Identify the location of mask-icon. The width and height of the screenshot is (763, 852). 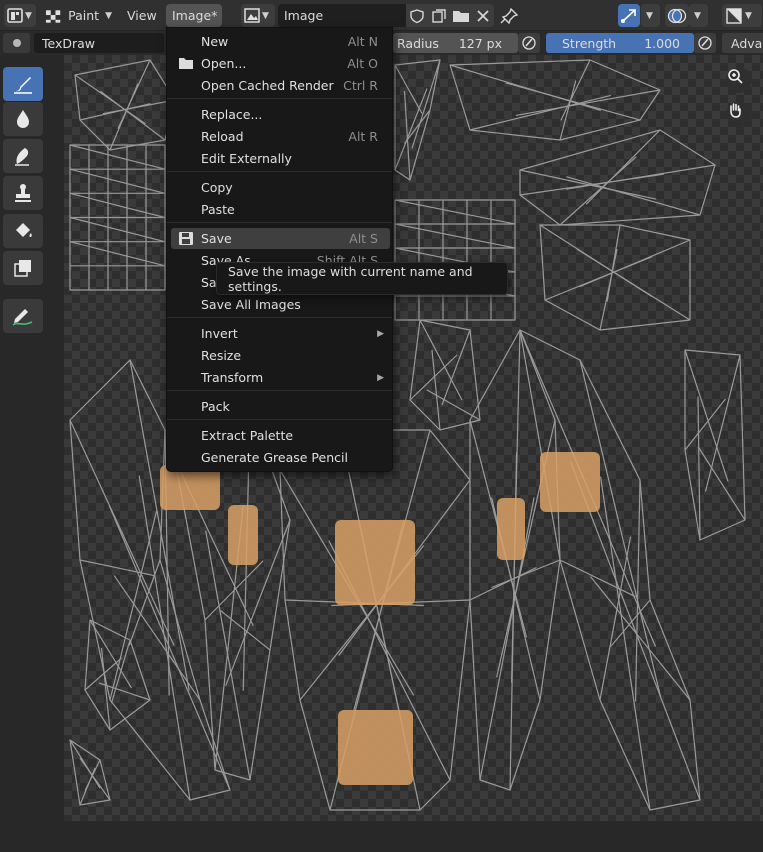
(22, 268).